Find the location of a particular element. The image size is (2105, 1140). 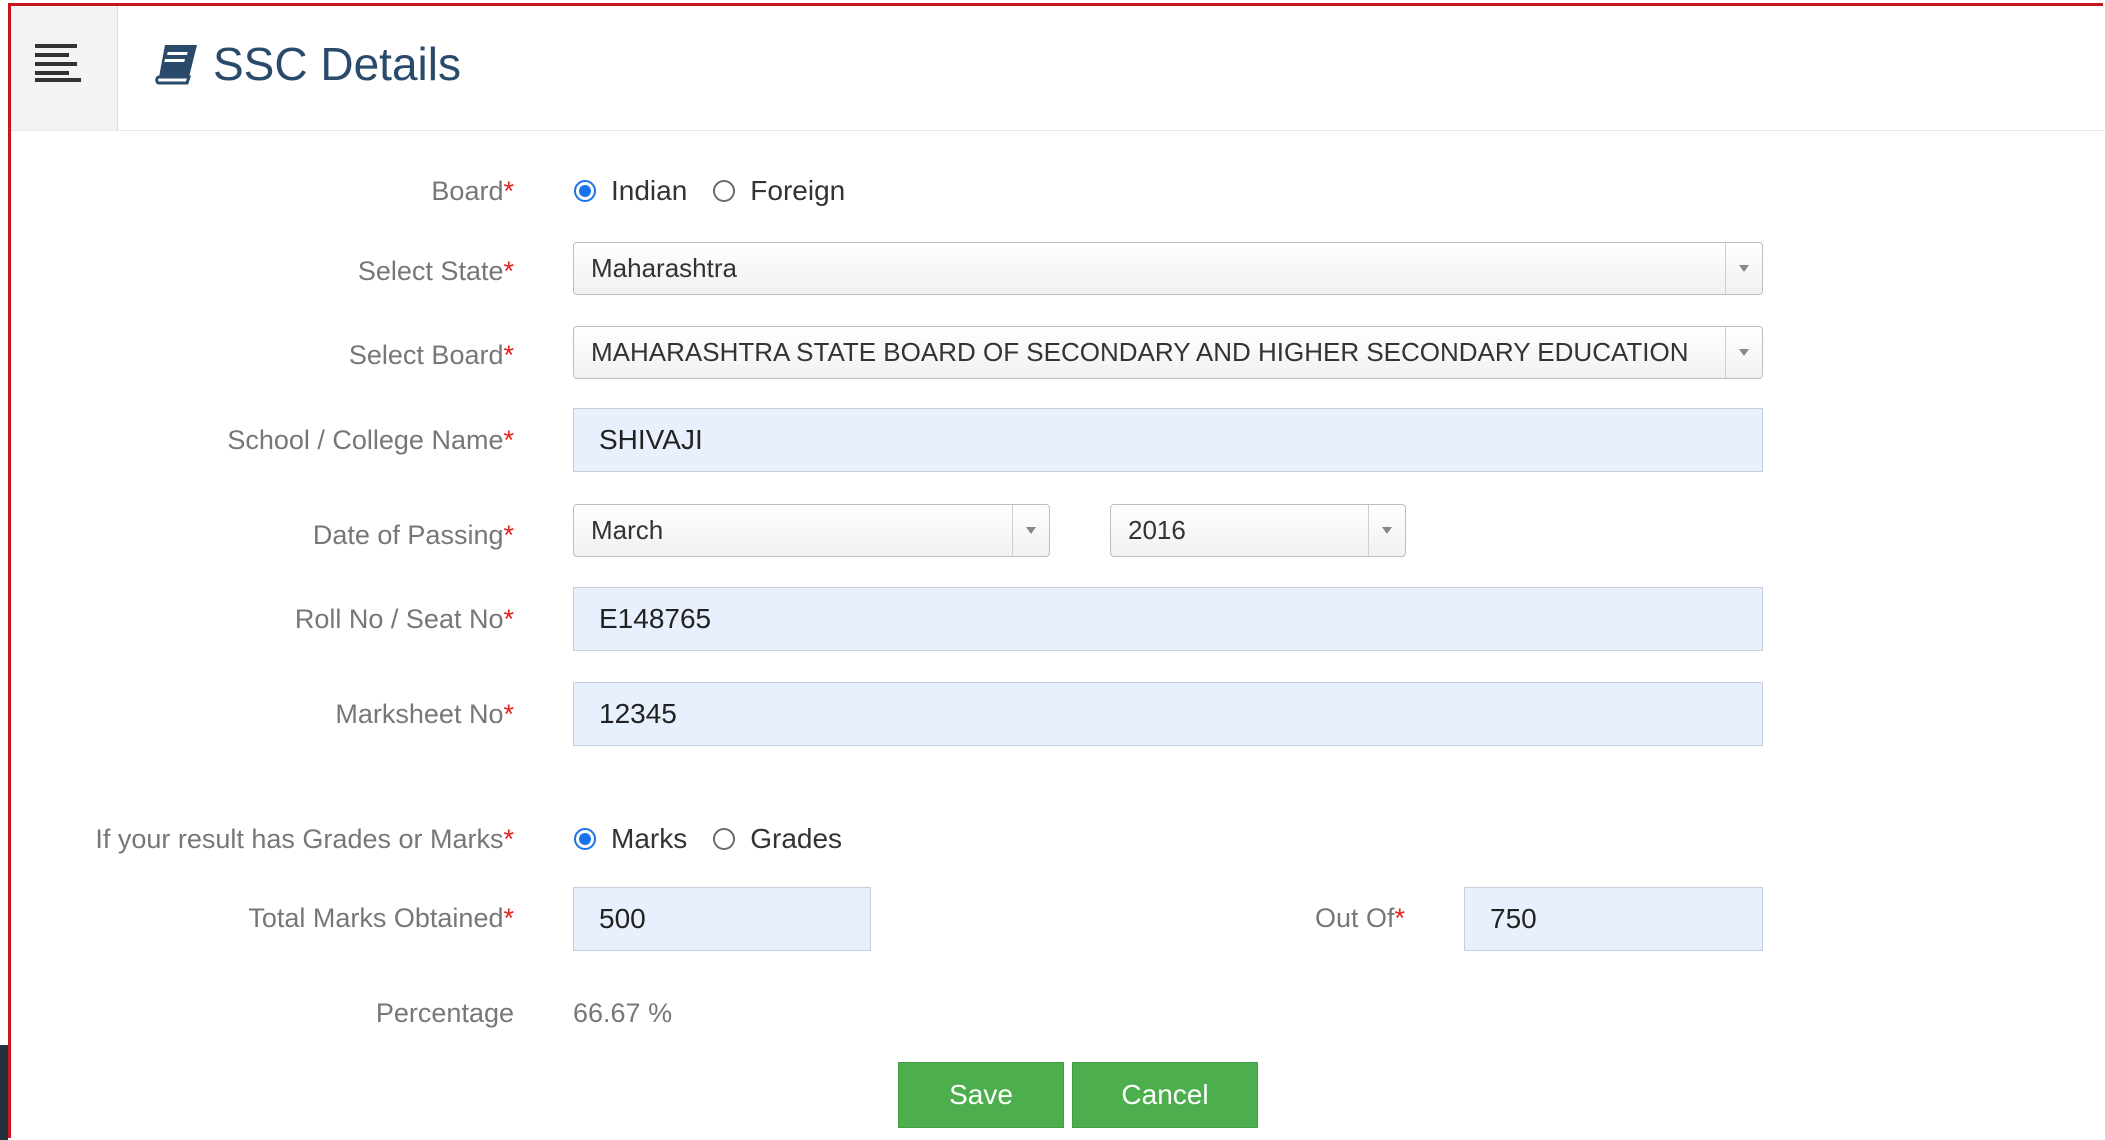

cancel-button: Cancel is located at coordinates (1165, 1095).